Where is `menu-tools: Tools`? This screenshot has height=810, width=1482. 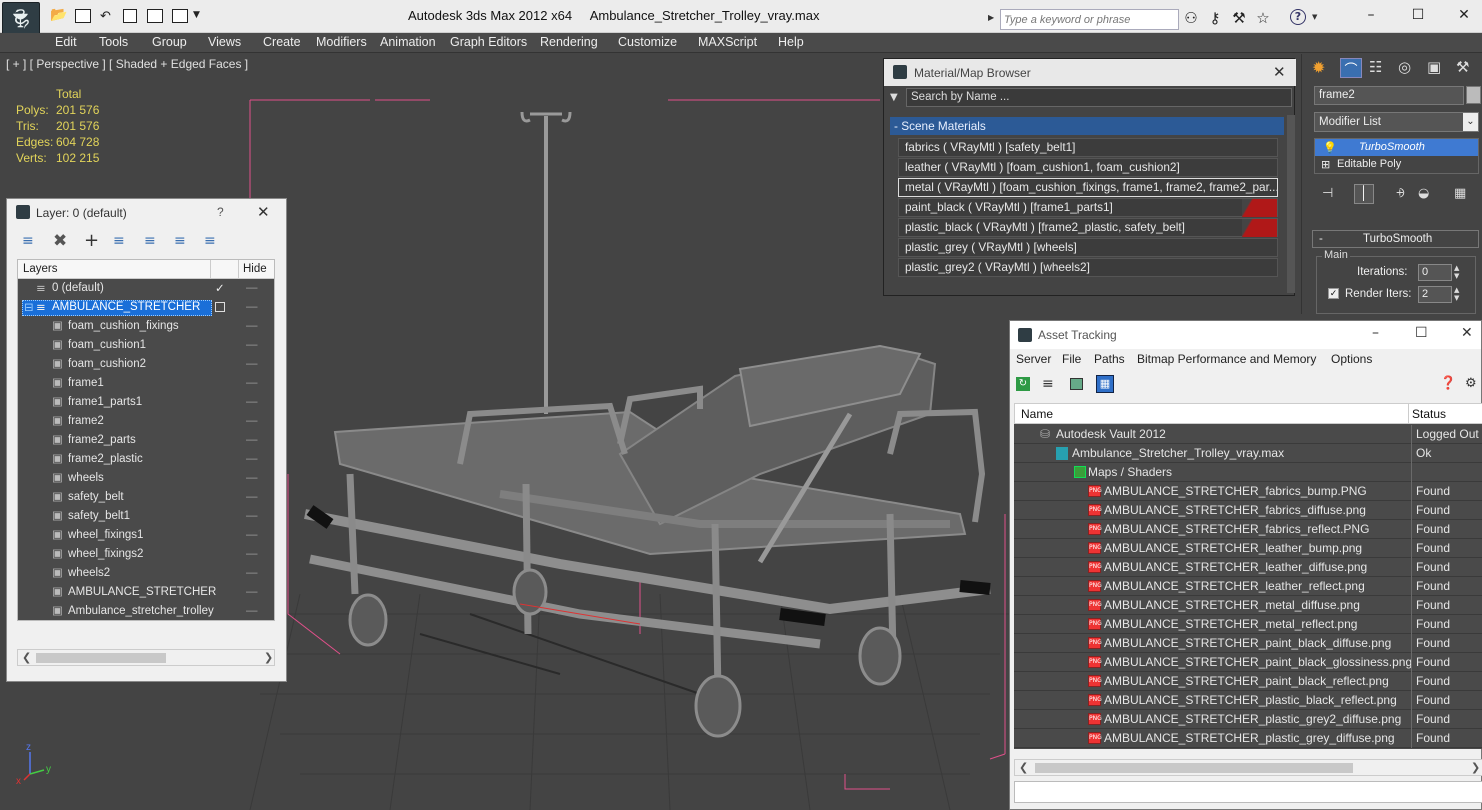
menu-tools: Tools is located at coordinates (113, 42).